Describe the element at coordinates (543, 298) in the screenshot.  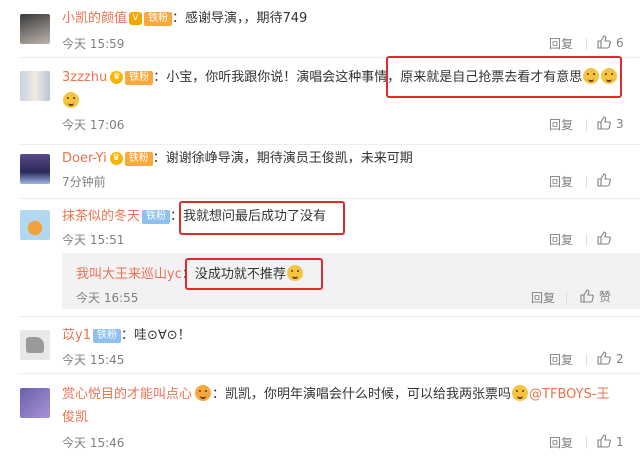
I see `sub-reply-button: 回复` at that location.